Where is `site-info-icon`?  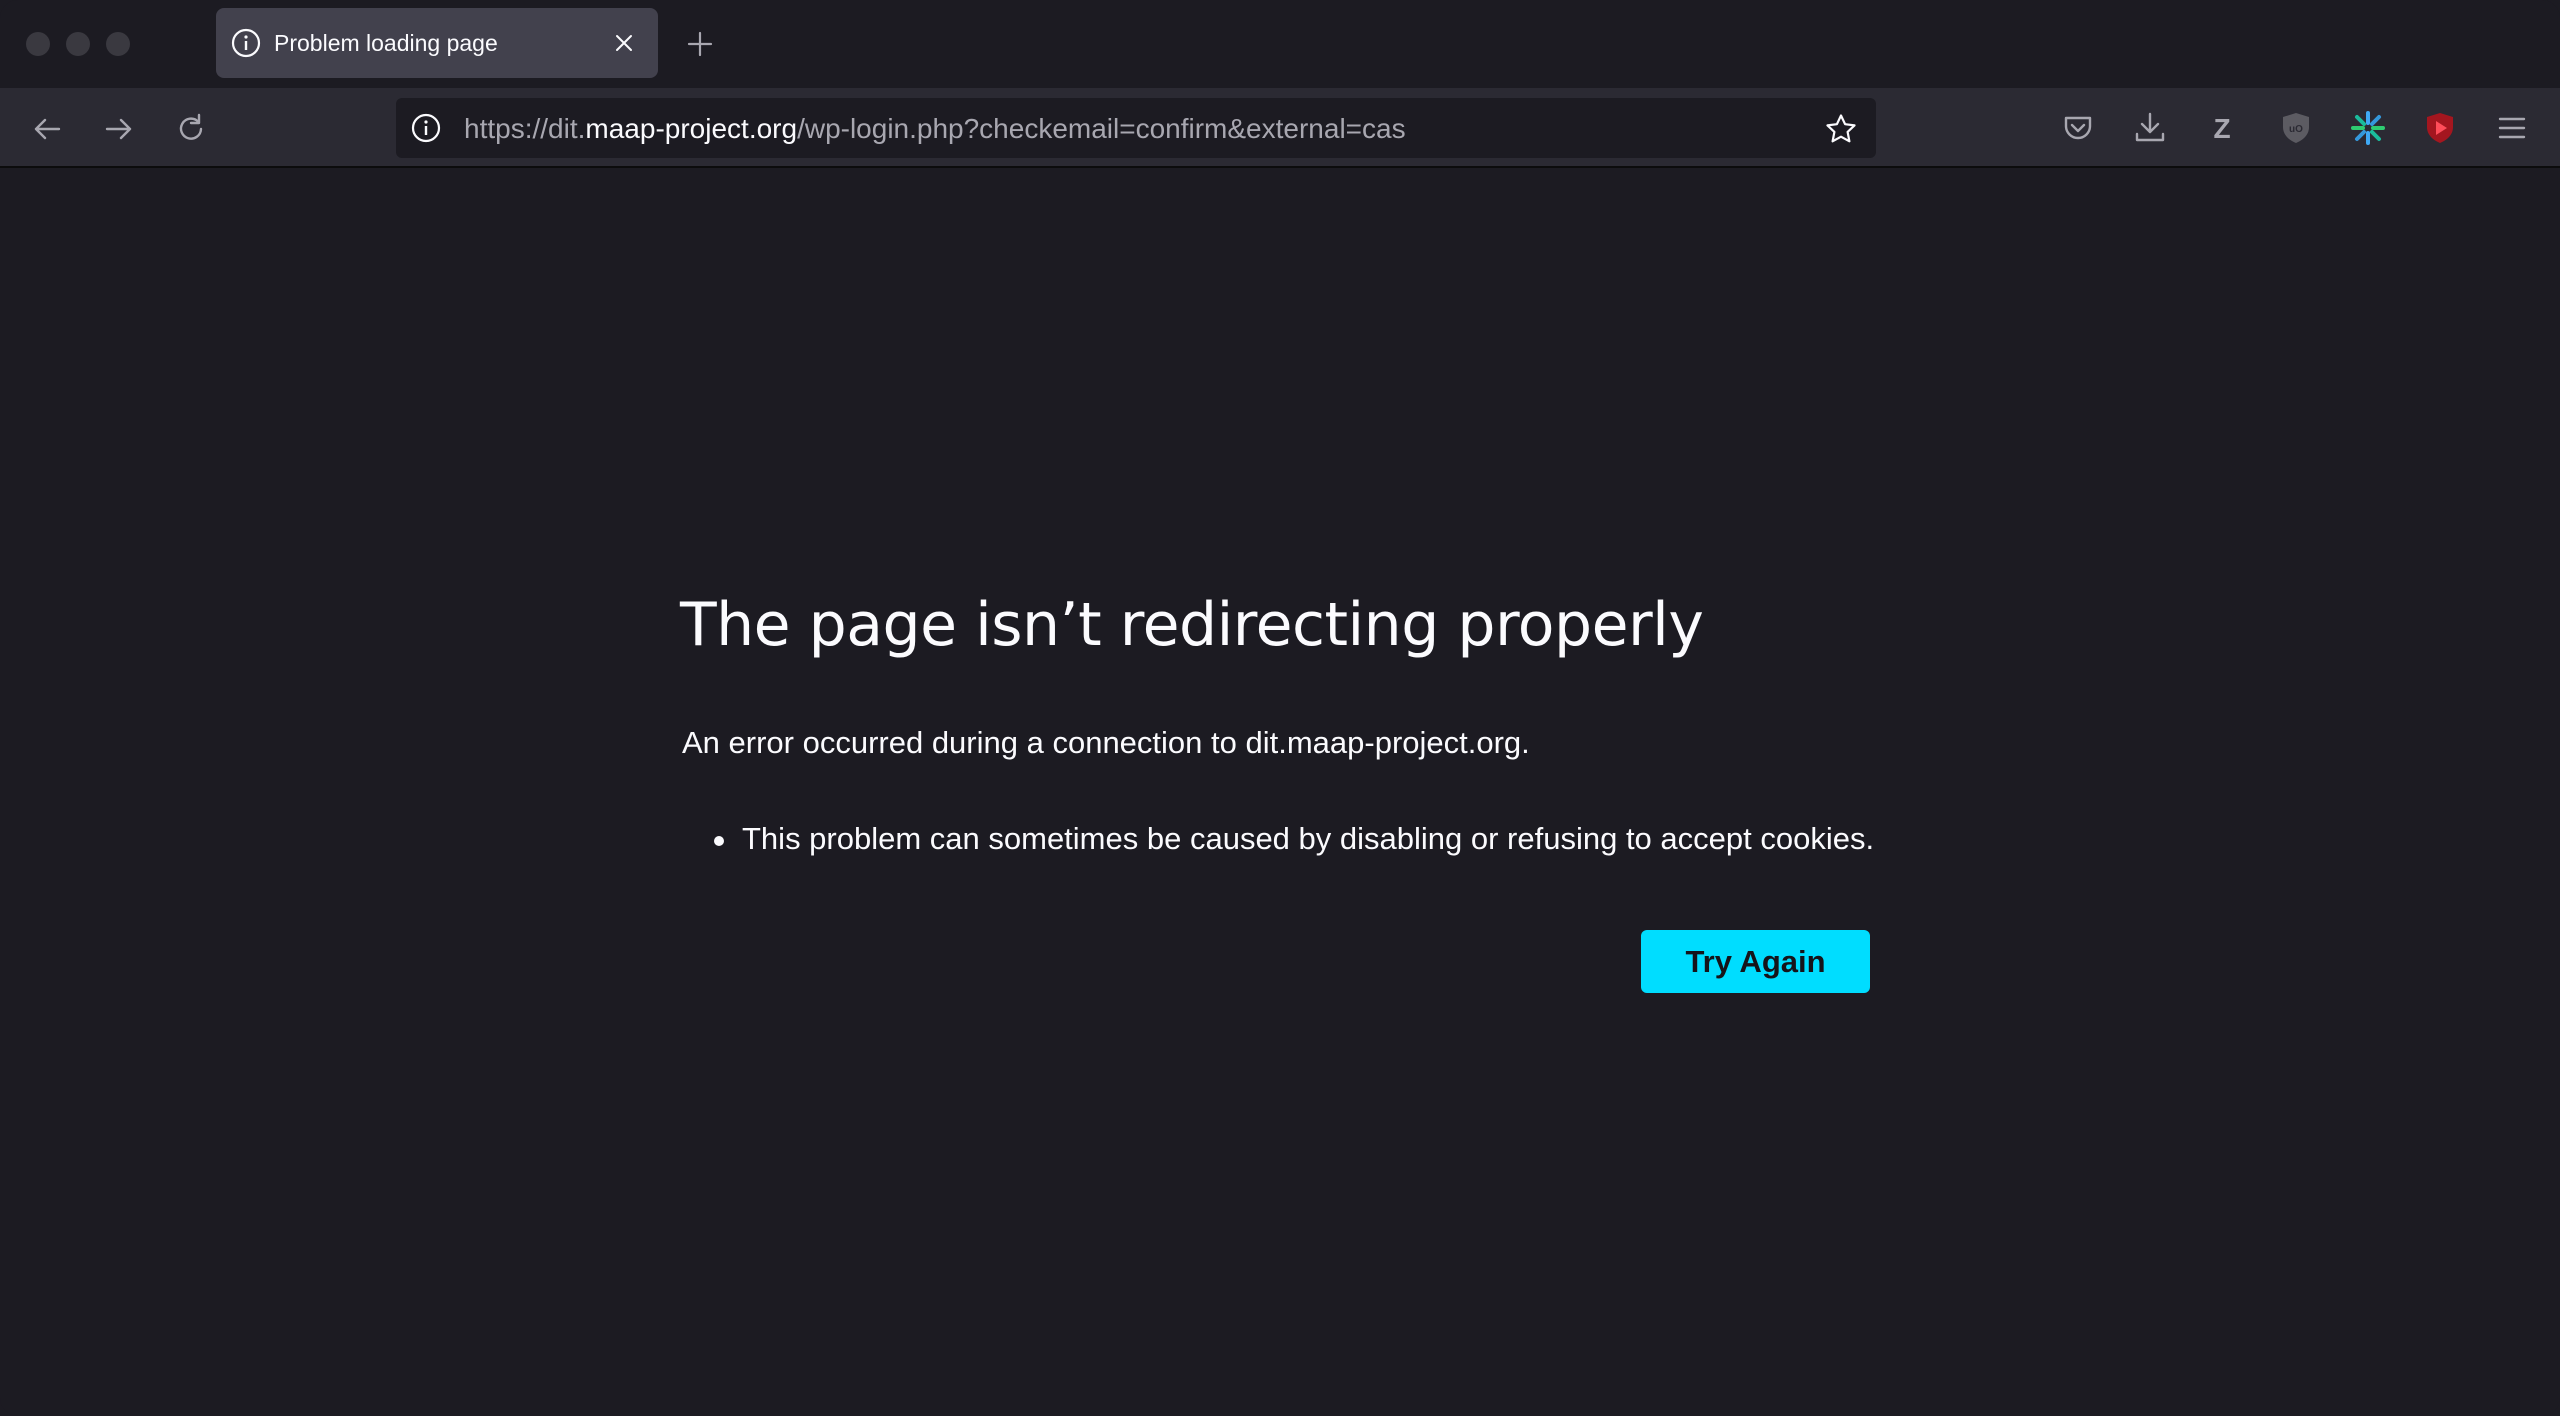
site-info-icon is located at coordinates (426, 128).